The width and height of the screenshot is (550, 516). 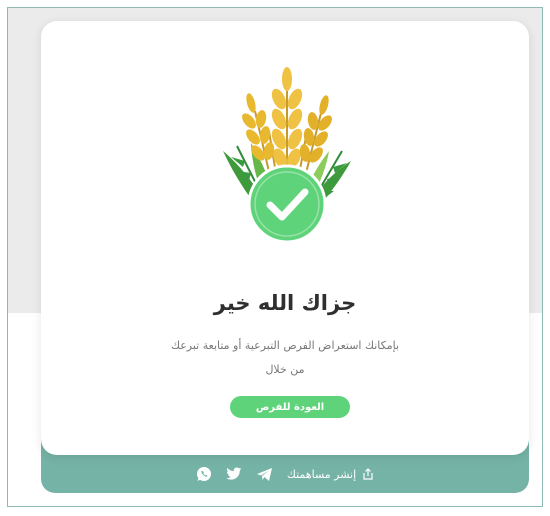 I want to click on share-icon, so click(x=368, y=474).